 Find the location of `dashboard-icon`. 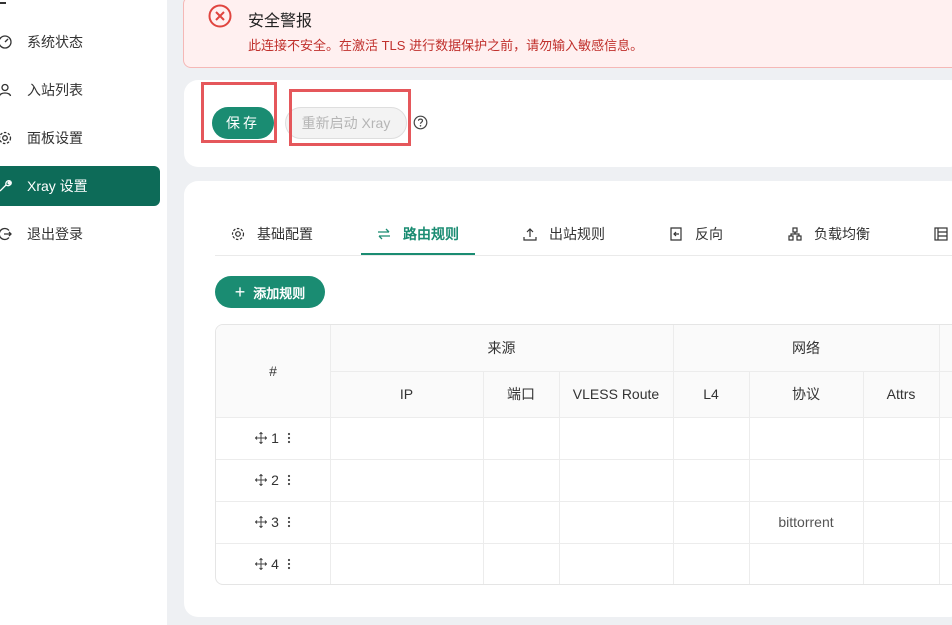

dashboard-icon is located at coordinates (6, 42).